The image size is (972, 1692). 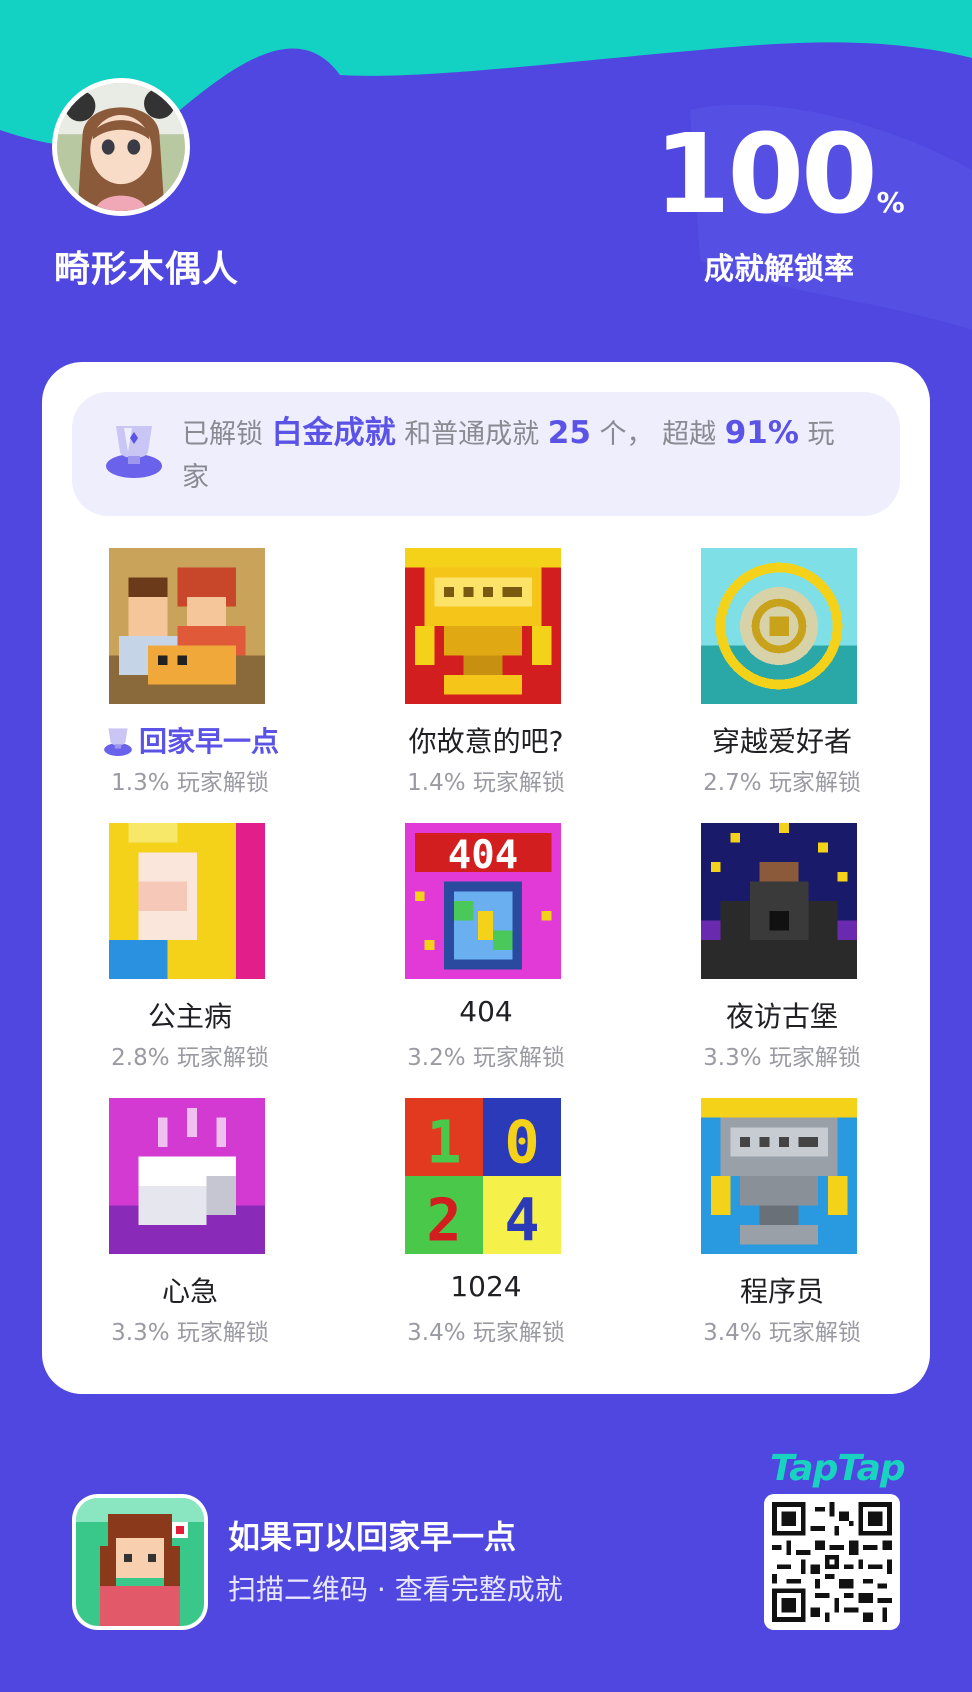 What do you see at coordinates (486, 454) in the screenshot?
I see `summary-banner: 已解锁 白金成就 和普通成就 25 个， 超越 91% 玩家` at bounding box center [486, 454].